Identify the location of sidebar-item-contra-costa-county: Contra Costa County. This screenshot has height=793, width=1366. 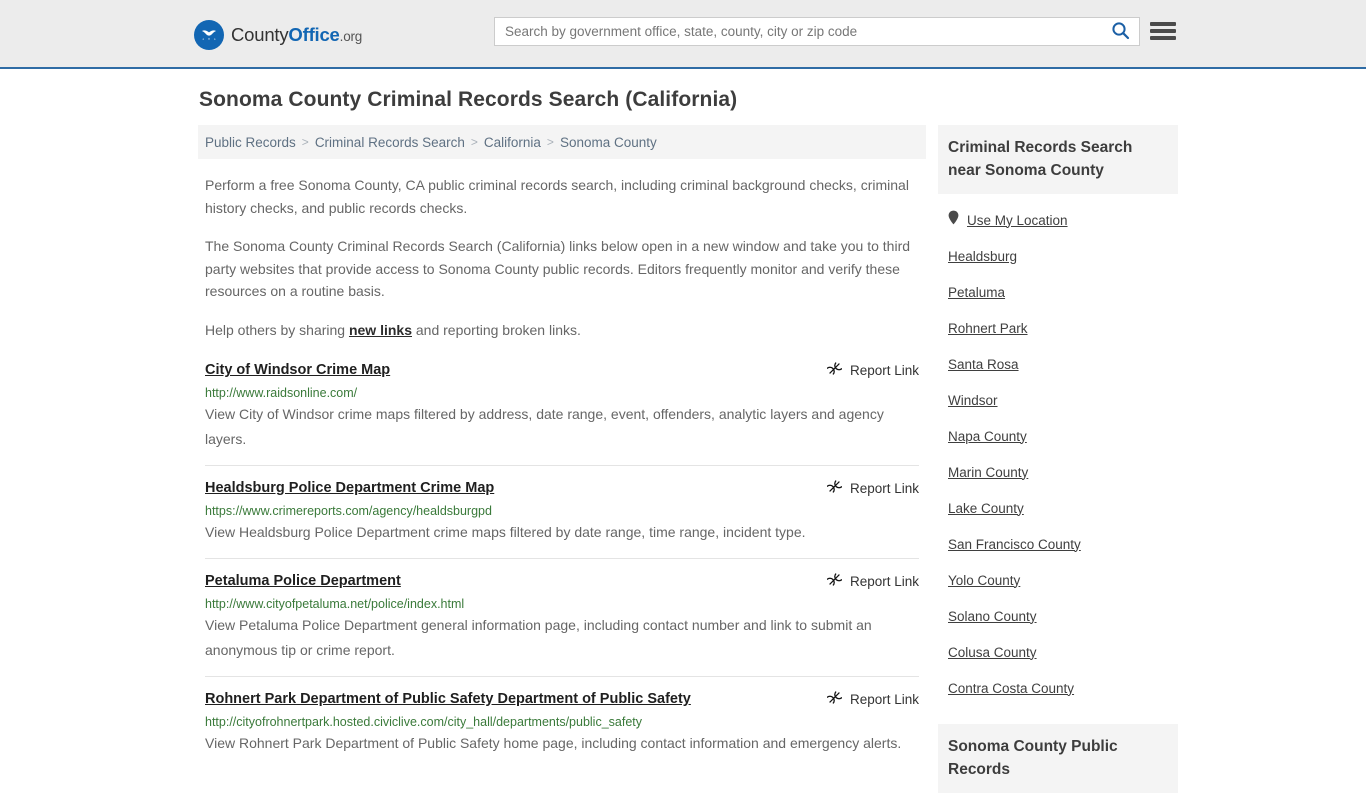
(1058, 688).